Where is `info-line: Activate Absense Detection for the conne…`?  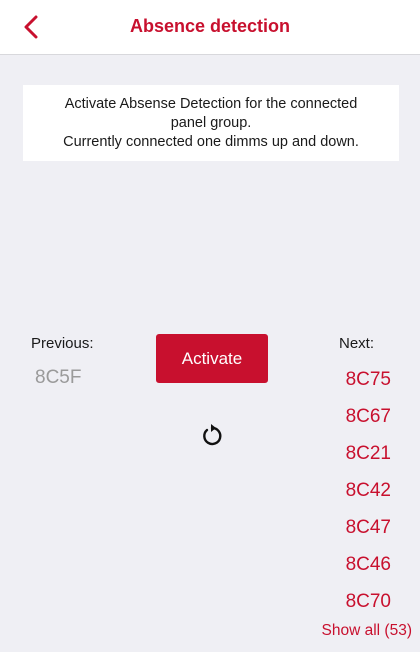 info-line: Activate Absense Detection for the conne… is located at coordinates (211, 104).